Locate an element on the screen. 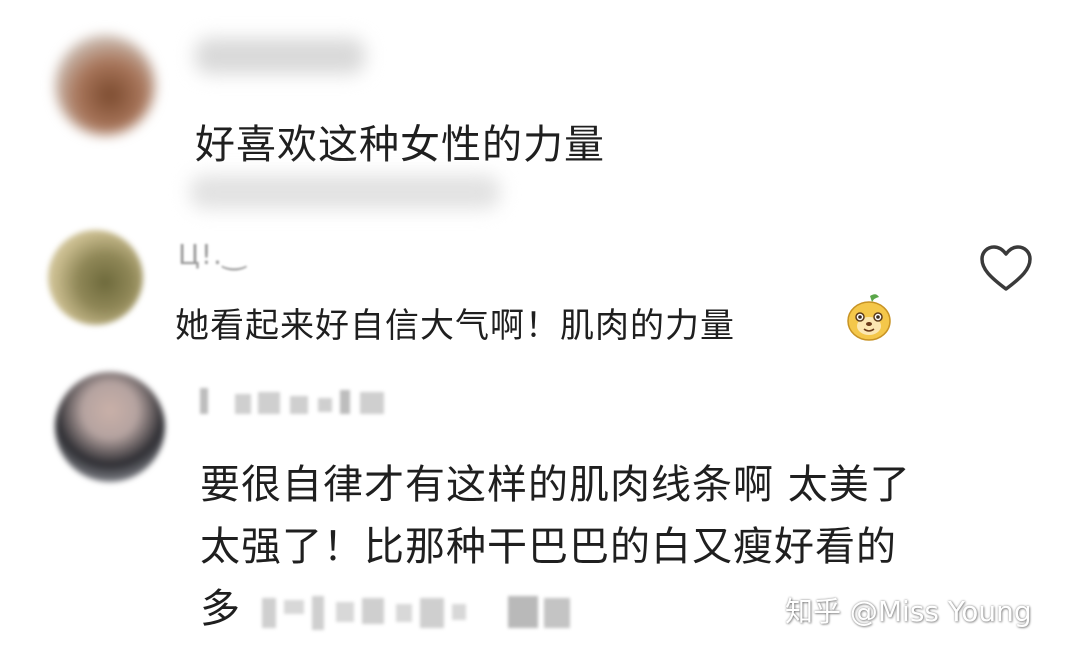 This screenshot has width=1080, height=657. watermark: 知乎 @Miss Young is located at coordinates (908, 611).